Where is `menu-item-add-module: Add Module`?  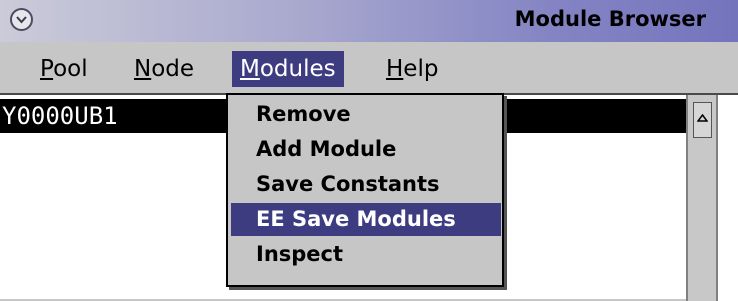 menu-item-add-module: Add Module is located at coordinates (365, 149).